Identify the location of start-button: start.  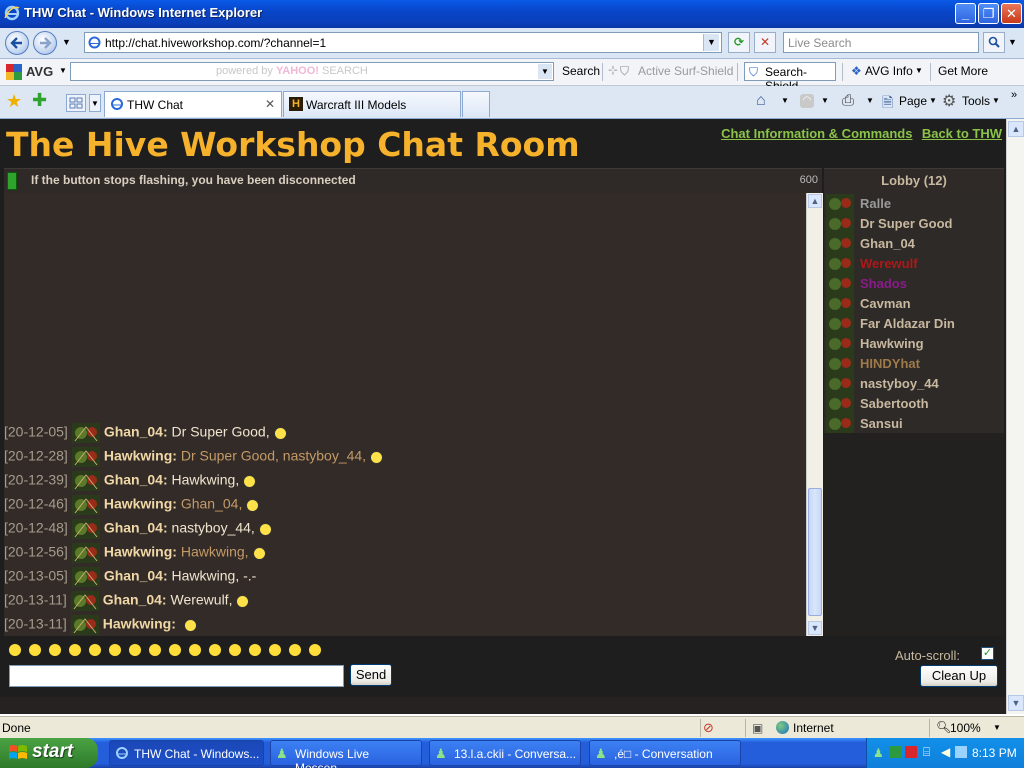
(49, 753).